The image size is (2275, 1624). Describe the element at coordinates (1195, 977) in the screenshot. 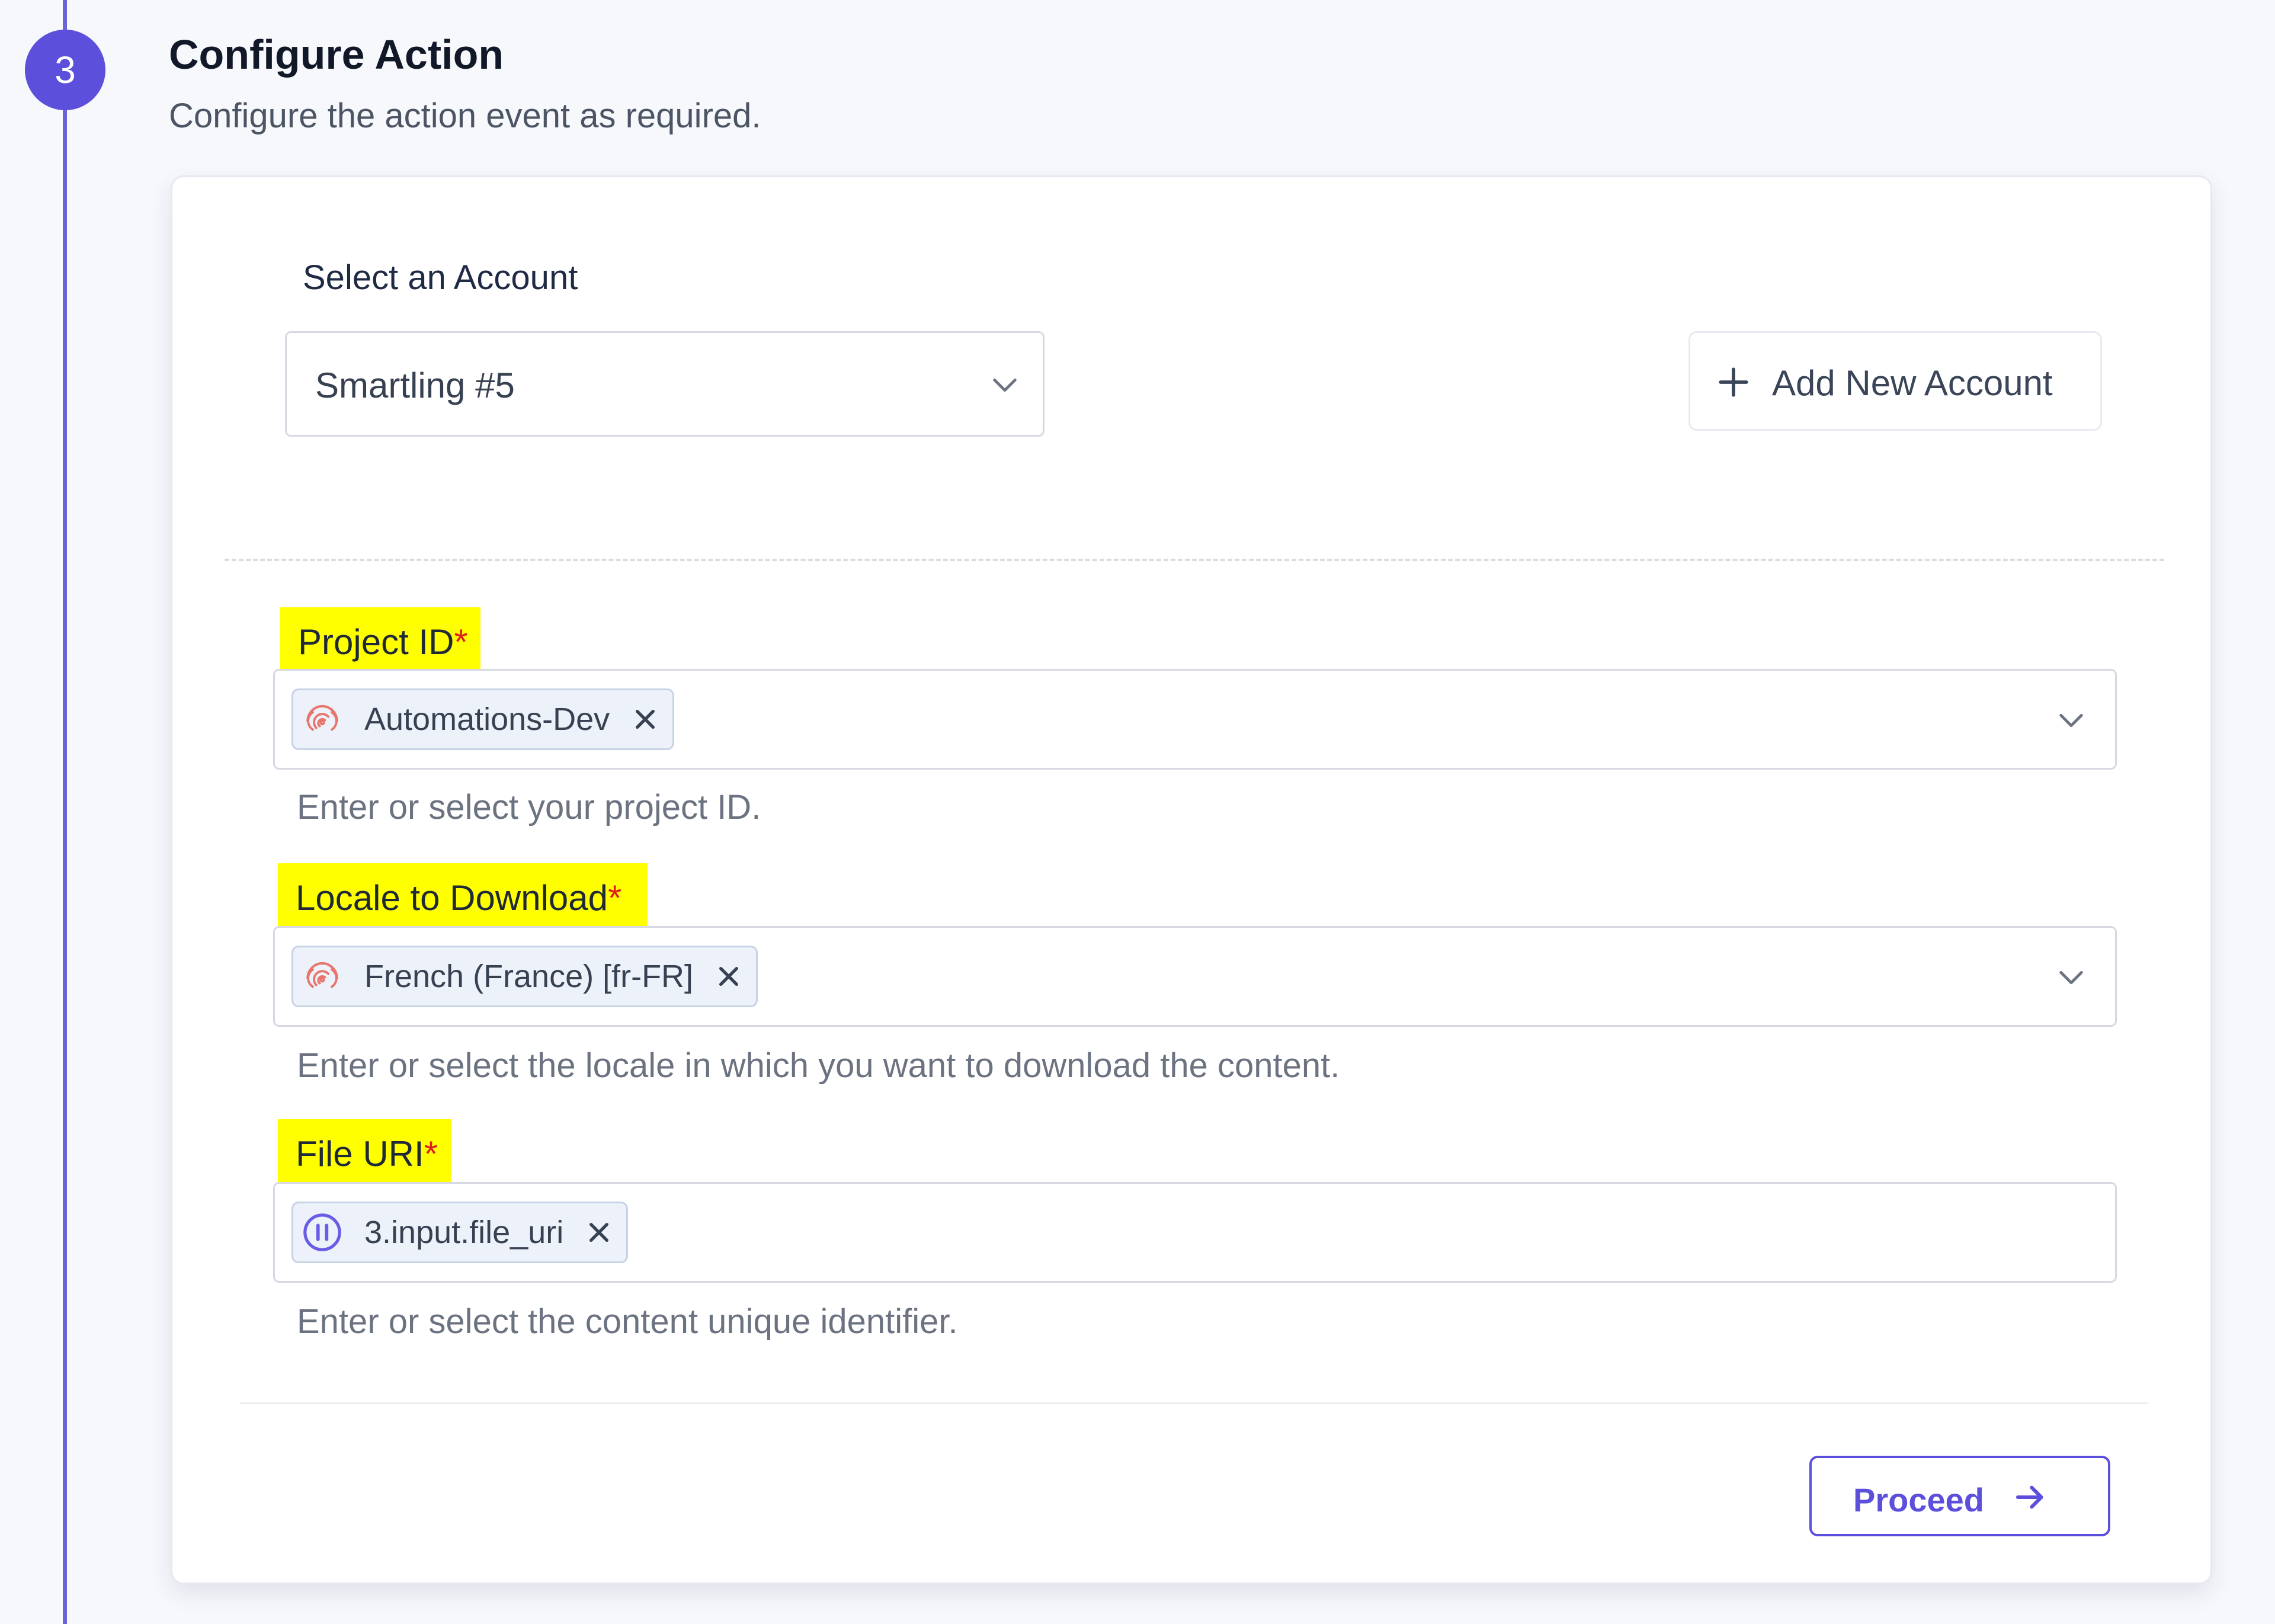

I see `locale-field: French (France) [fr-FR]` at that location.